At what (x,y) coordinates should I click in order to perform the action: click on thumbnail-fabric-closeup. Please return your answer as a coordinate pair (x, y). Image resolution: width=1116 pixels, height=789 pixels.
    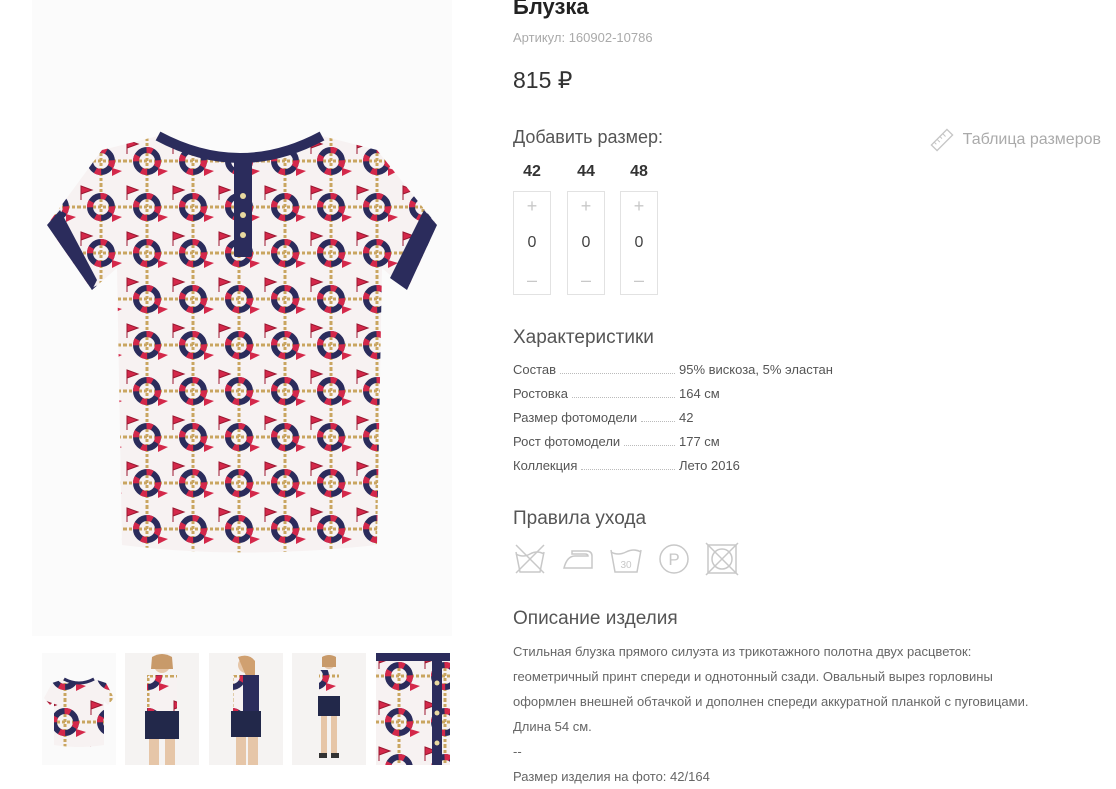
    Looking at the image, I should click on (413, 709).